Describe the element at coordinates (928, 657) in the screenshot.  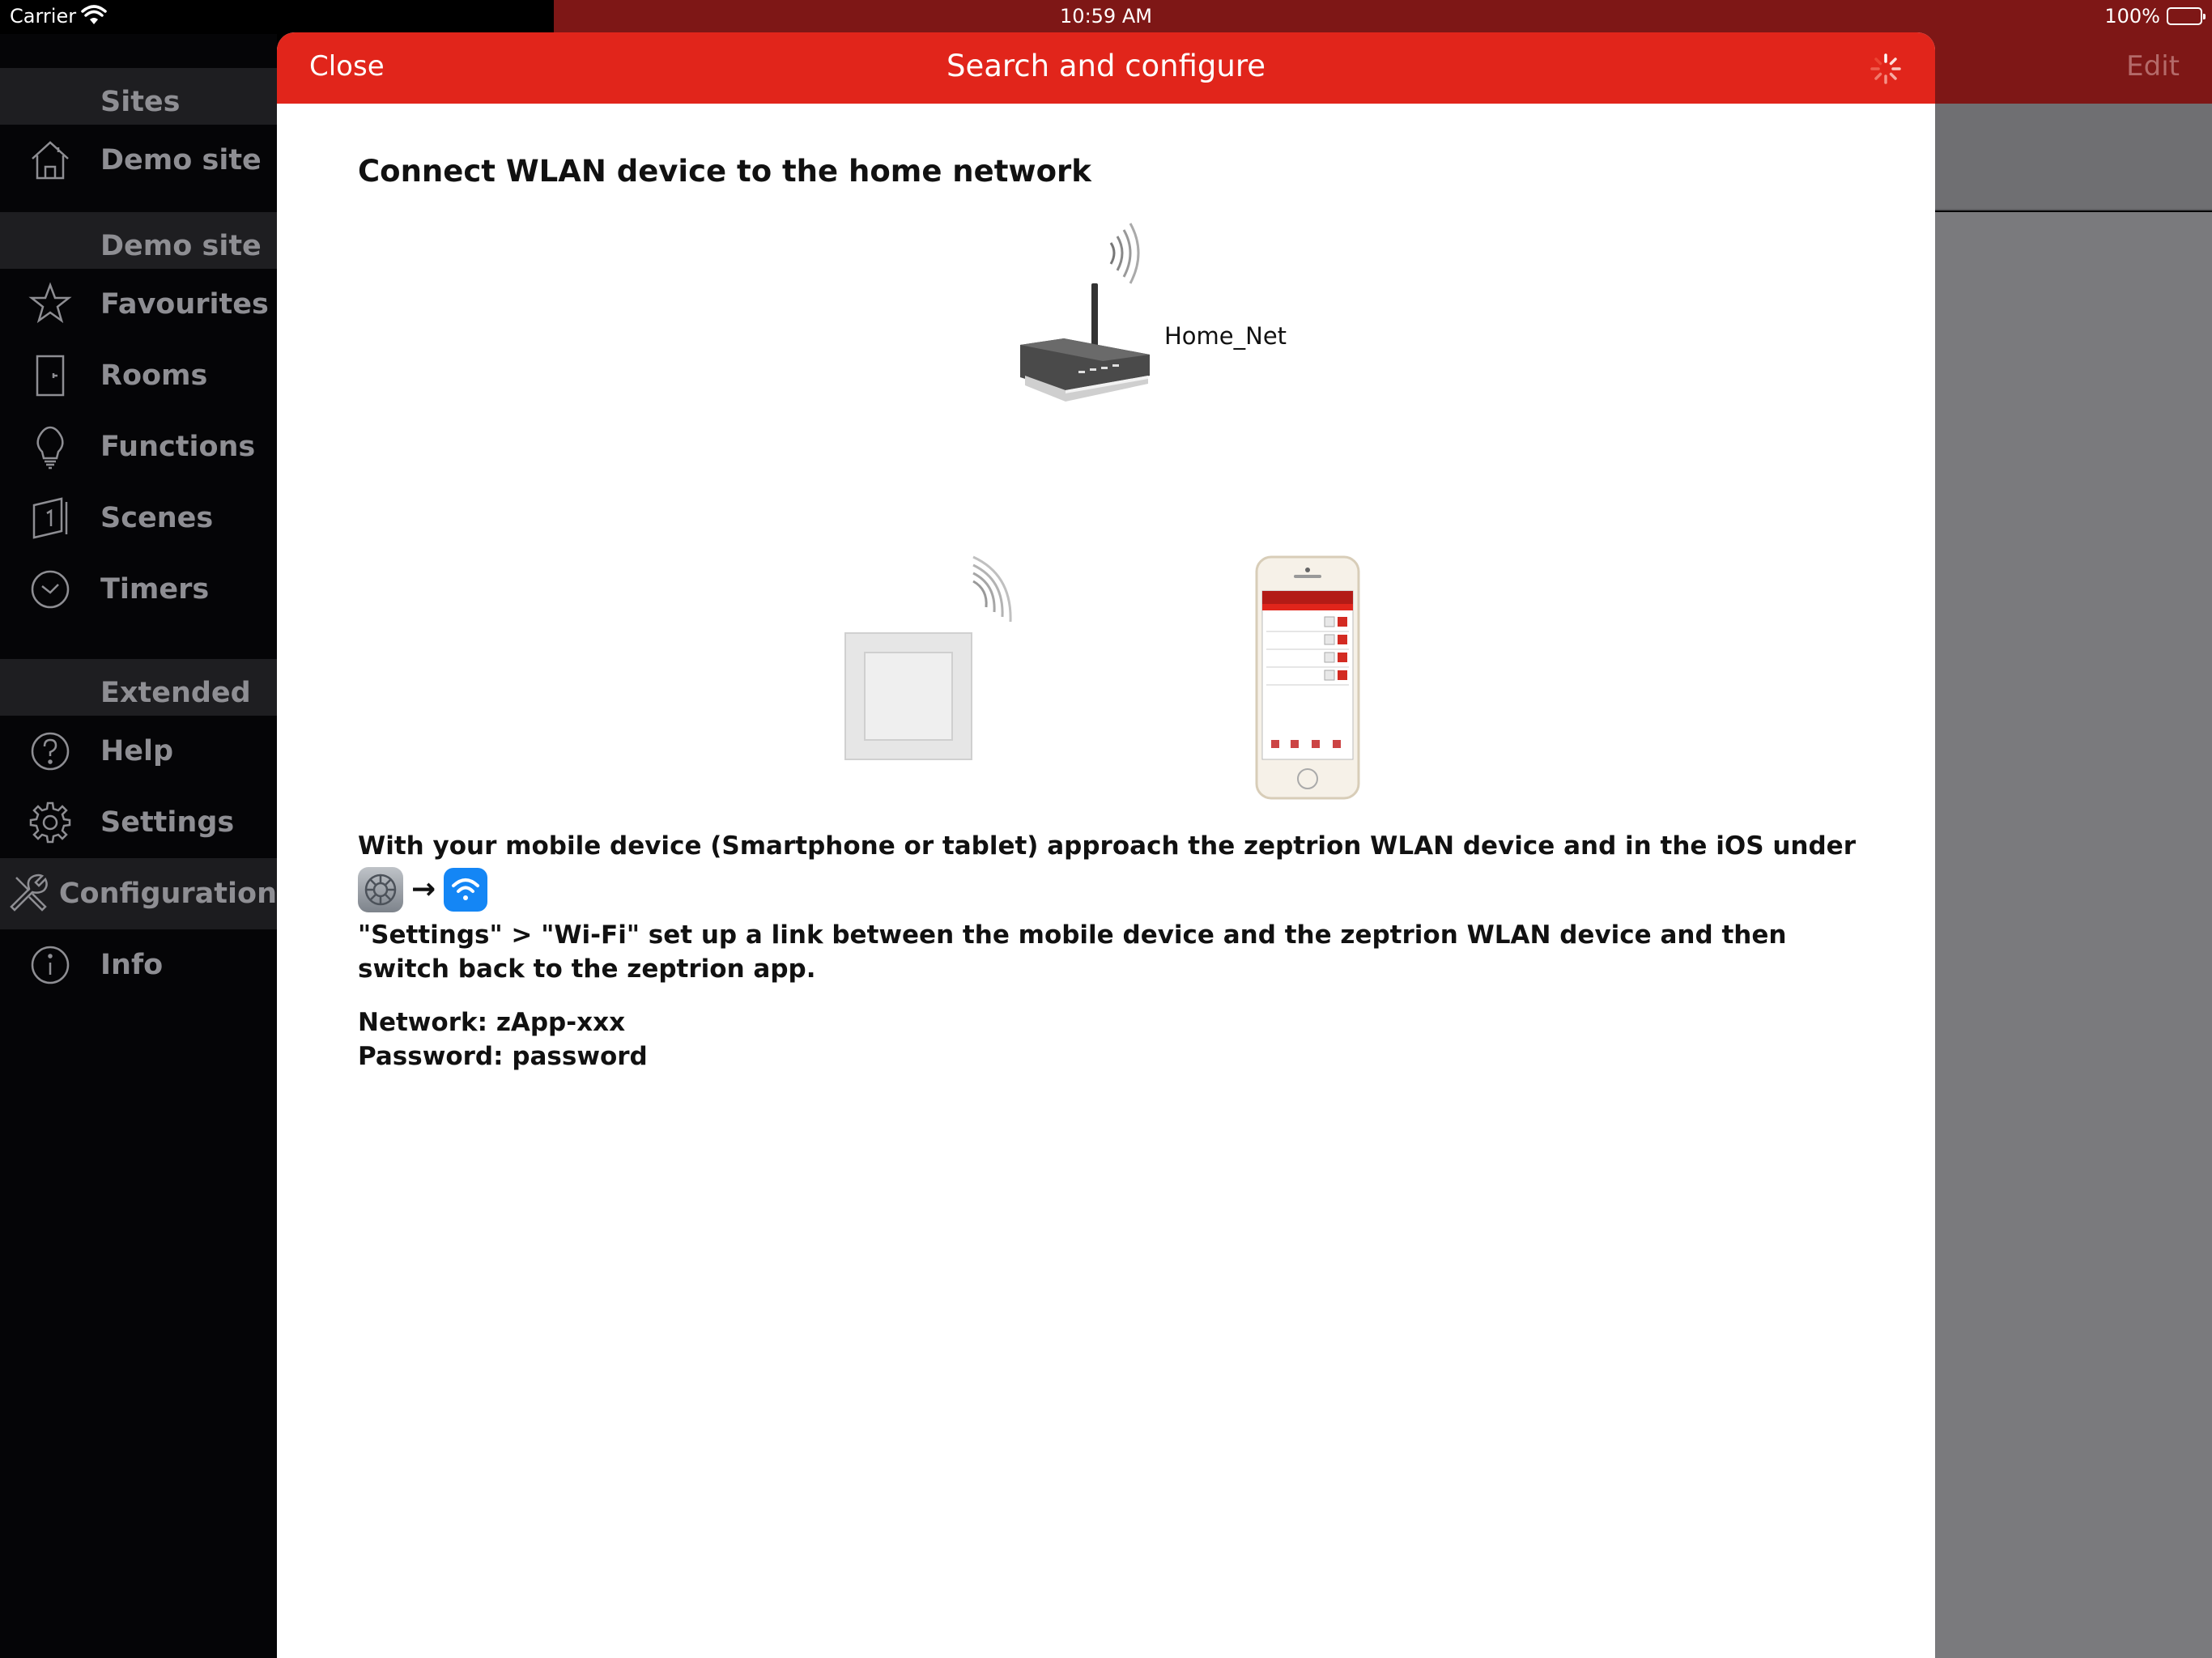
I see `zeptrion-wlan-switch-icon` at that location.